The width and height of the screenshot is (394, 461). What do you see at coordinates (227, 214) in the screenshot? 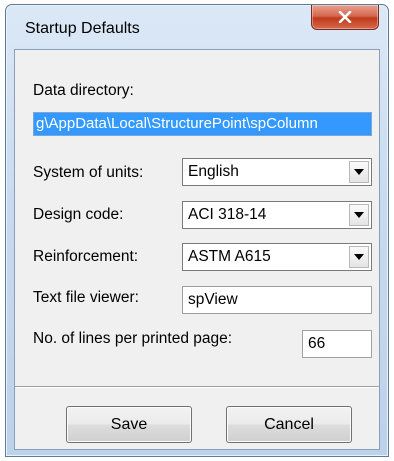
I see `design-code-selected-value: ACI 318-14` at bounding box center [227, 214].